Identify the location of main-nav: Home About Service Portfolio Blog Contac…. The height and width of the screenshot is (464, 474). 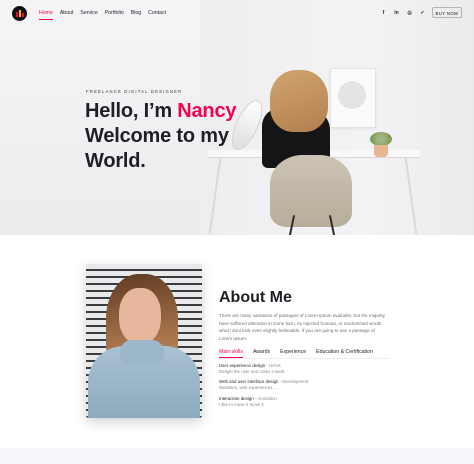
(102, 15).